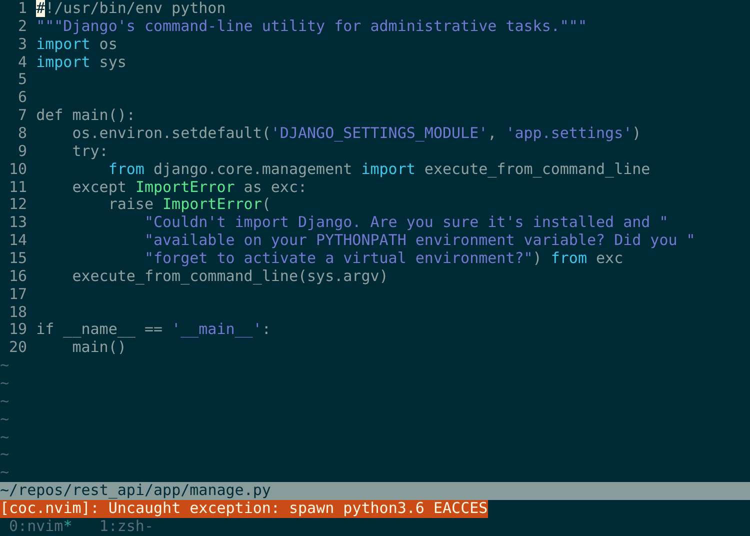 The width and height of the screenshot is (750, 536). Describe the element at coordinates (22, 63) in the screenshot. I see `line-number: 4` at that location.